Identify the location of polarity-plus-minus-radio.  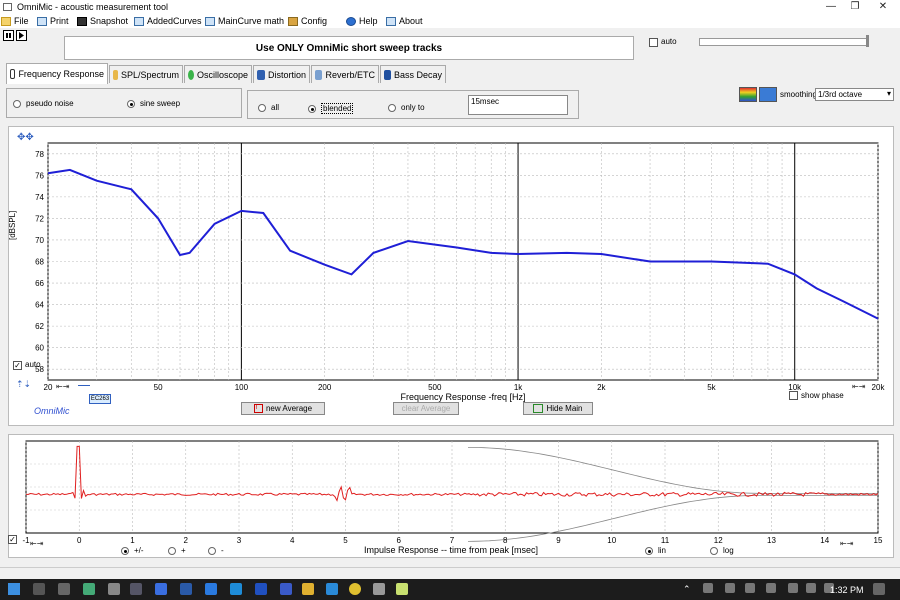
(125, 550).